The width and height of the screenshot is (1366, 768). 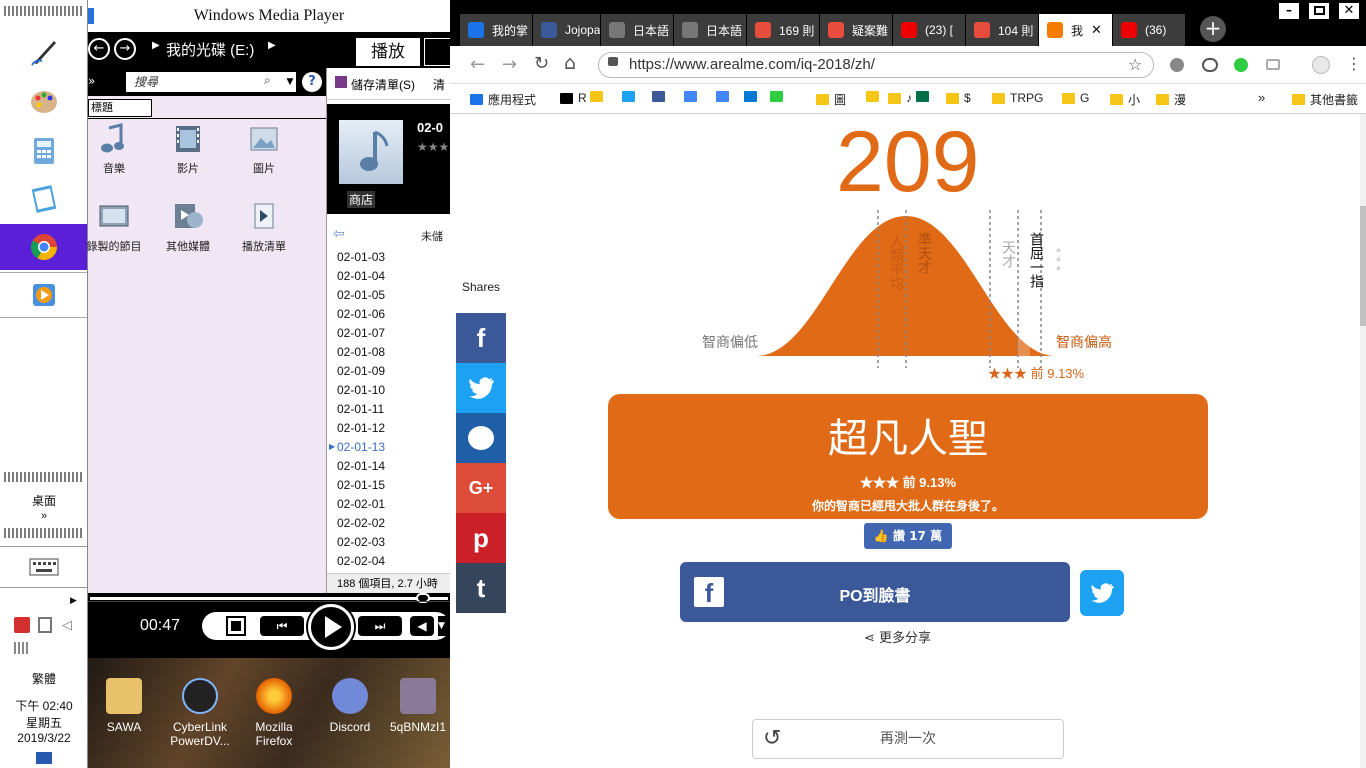 I want to click on track-item: 02-02-02, so click(x=361, y=523).